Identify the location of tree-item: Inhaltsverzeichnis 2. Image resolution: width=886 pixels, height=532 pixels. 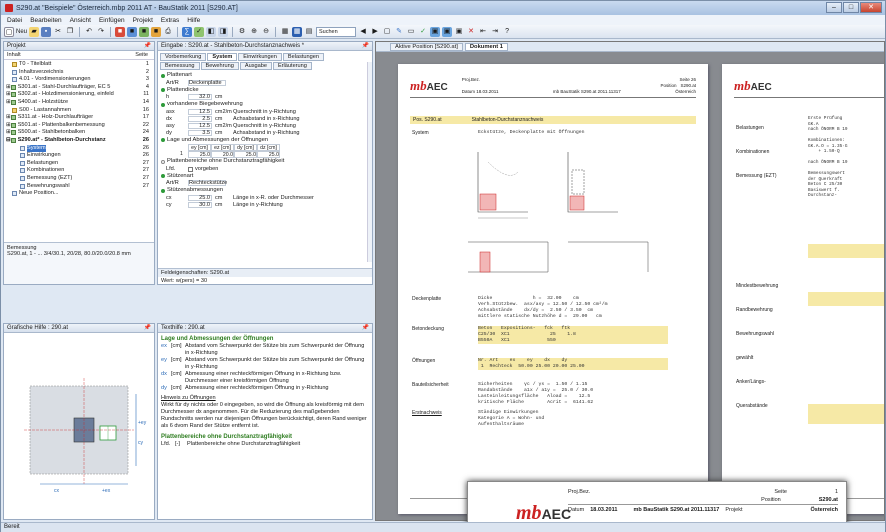
(79, 73).